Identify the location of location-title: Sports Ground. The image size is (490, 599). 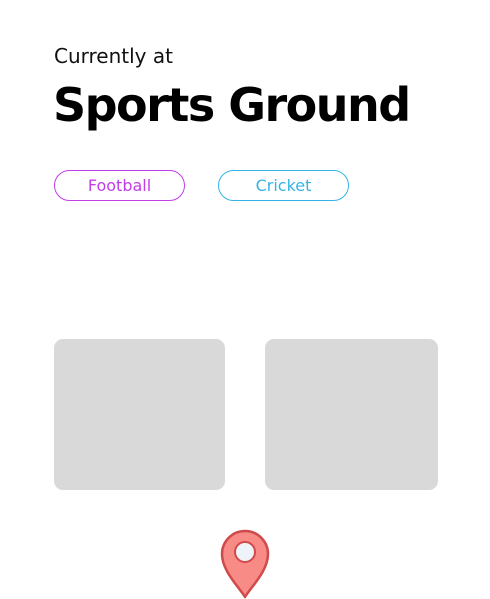
(232, 105).